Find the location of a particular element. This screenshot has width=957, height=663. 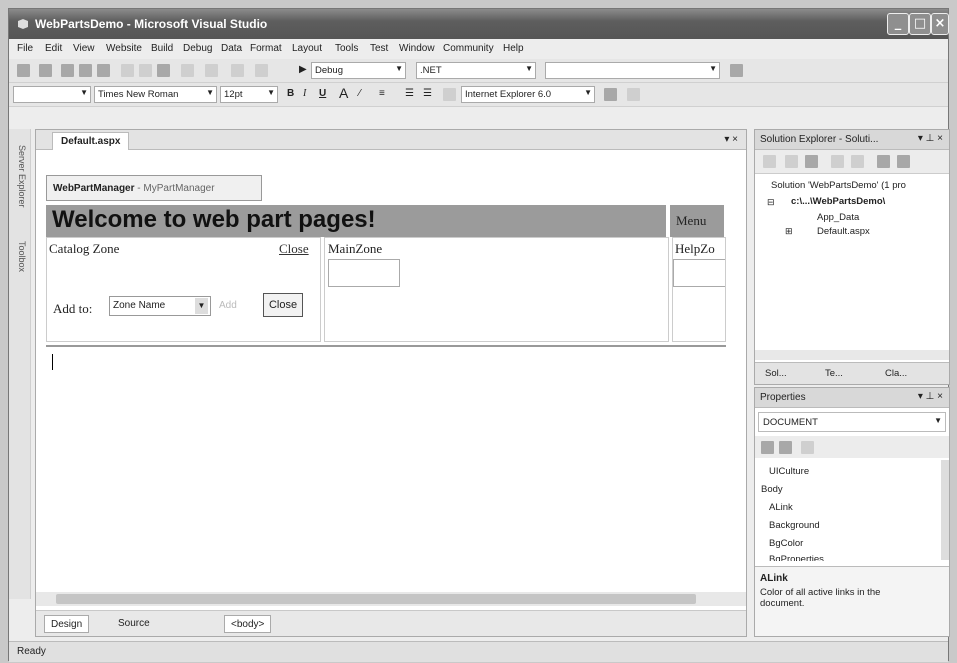

copy-website-icon is located at coordinates (903, 161).